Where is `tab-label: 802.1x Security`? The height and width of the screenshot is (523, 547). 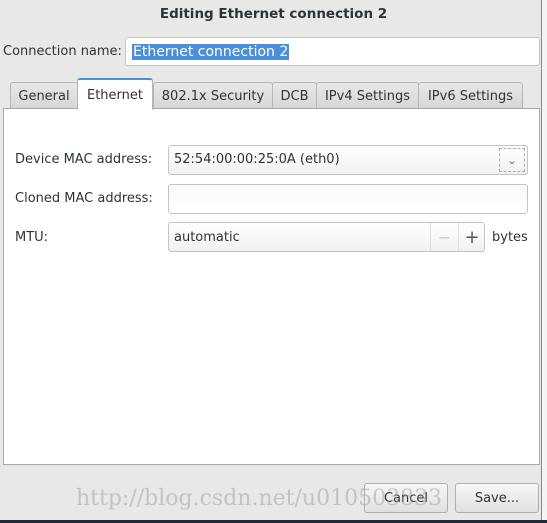
tab-label: 802.1x Security is located at coordinates (213, 96).